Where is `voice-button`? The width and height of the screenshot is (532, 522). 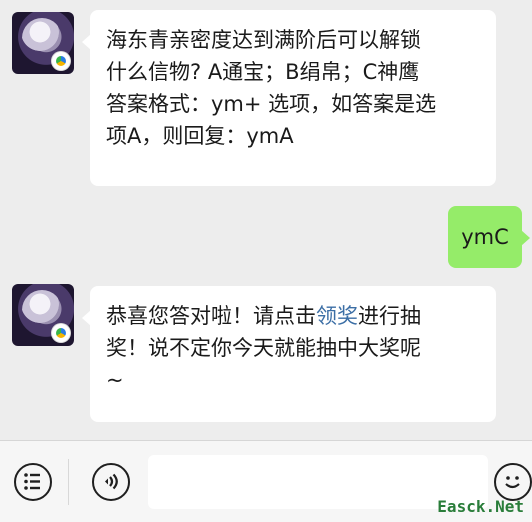
voice-button is located at coordinates (111, 482).